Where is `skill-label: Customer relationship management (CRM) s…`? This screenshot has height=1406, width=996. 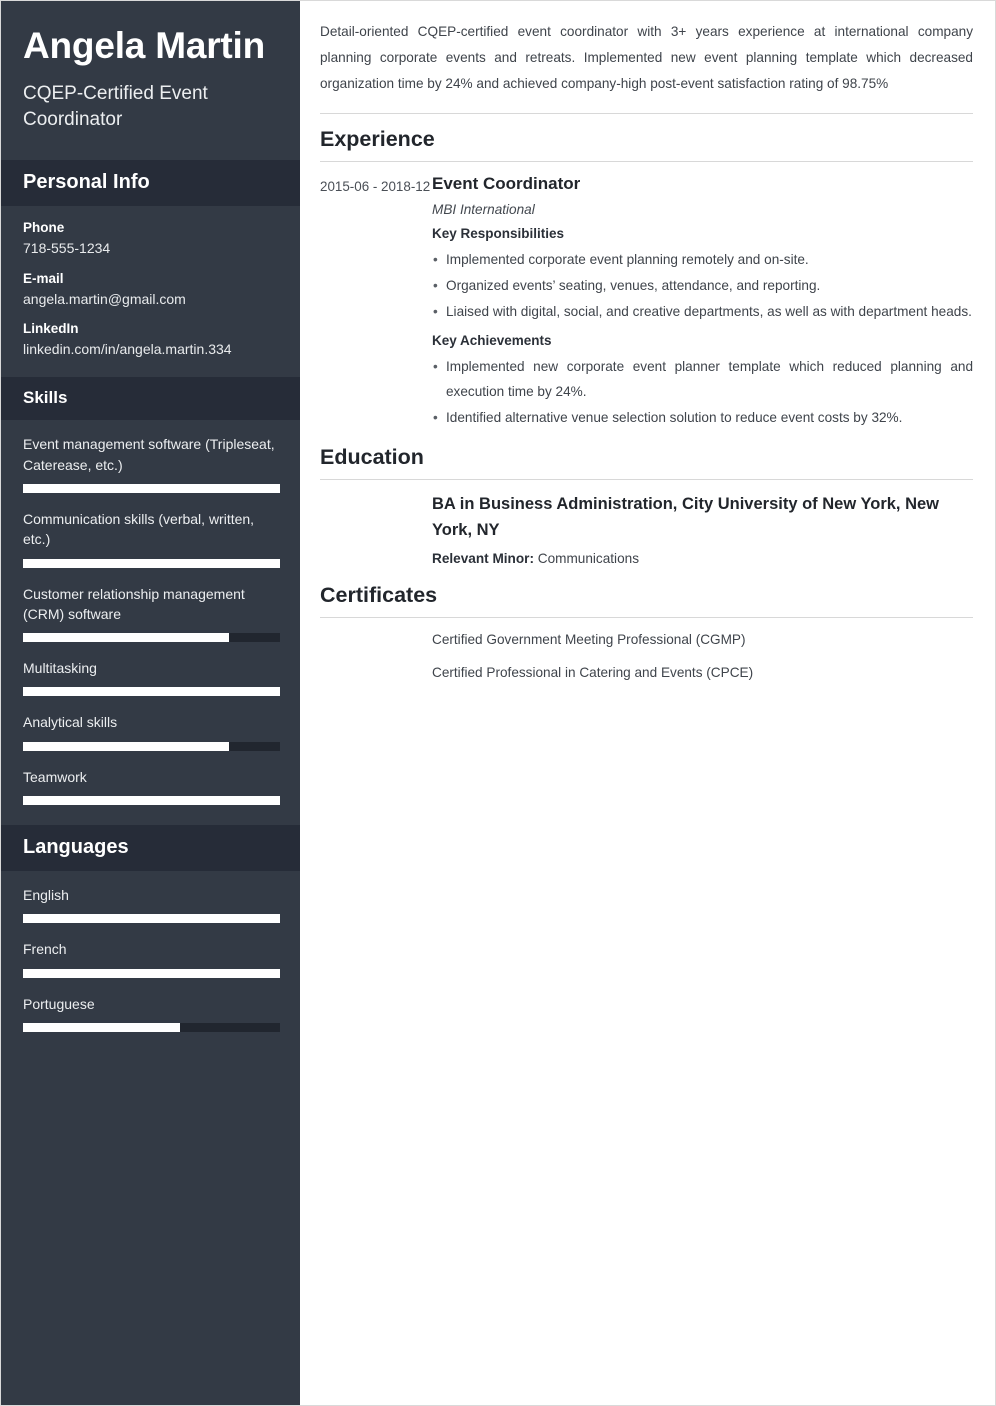 skill-label: Customer relationship management (CRM) s… is located at coordinates (134, 603).